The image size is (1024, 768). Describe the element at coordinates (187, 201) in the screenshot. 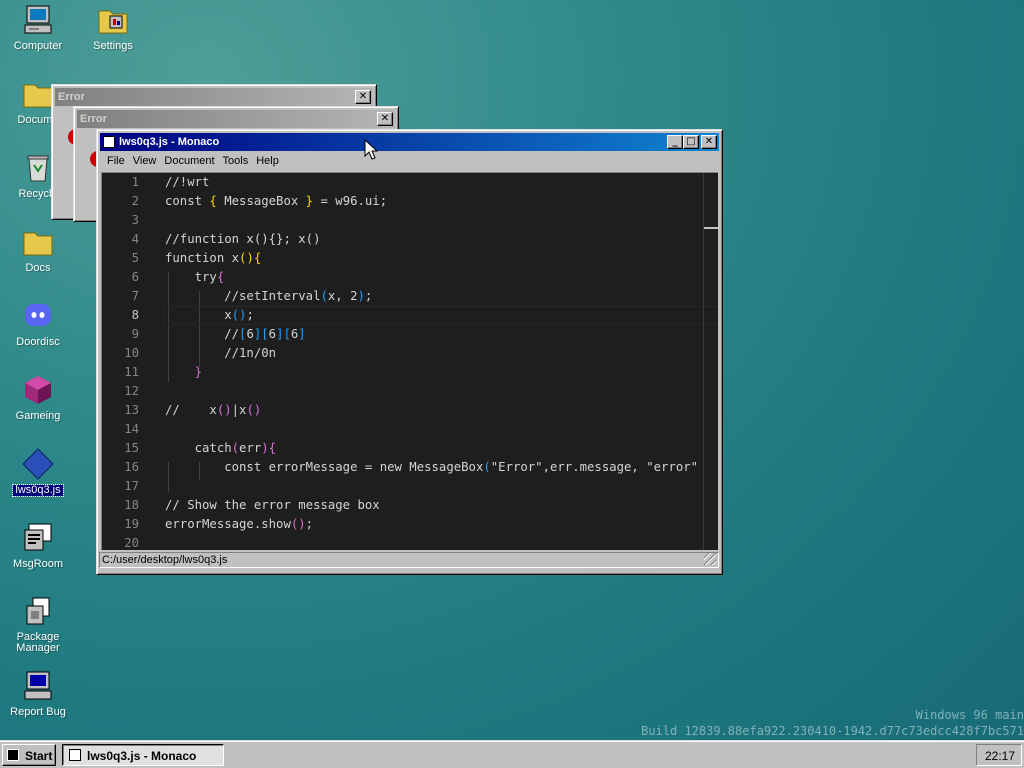

I see `code-token: const` at that location.